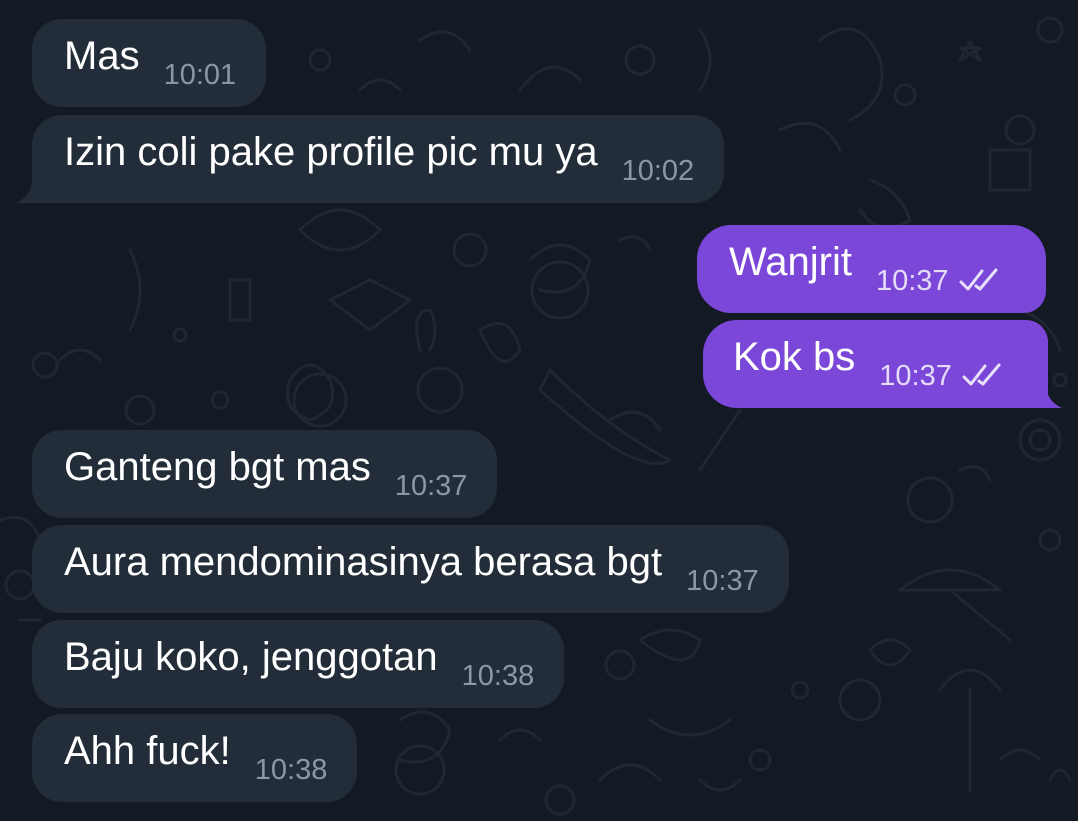 The height and width of the screenshot is (821, 1078). I want to click on message-text: Izin coli pake profile pic mu ya, so click(331, 152).